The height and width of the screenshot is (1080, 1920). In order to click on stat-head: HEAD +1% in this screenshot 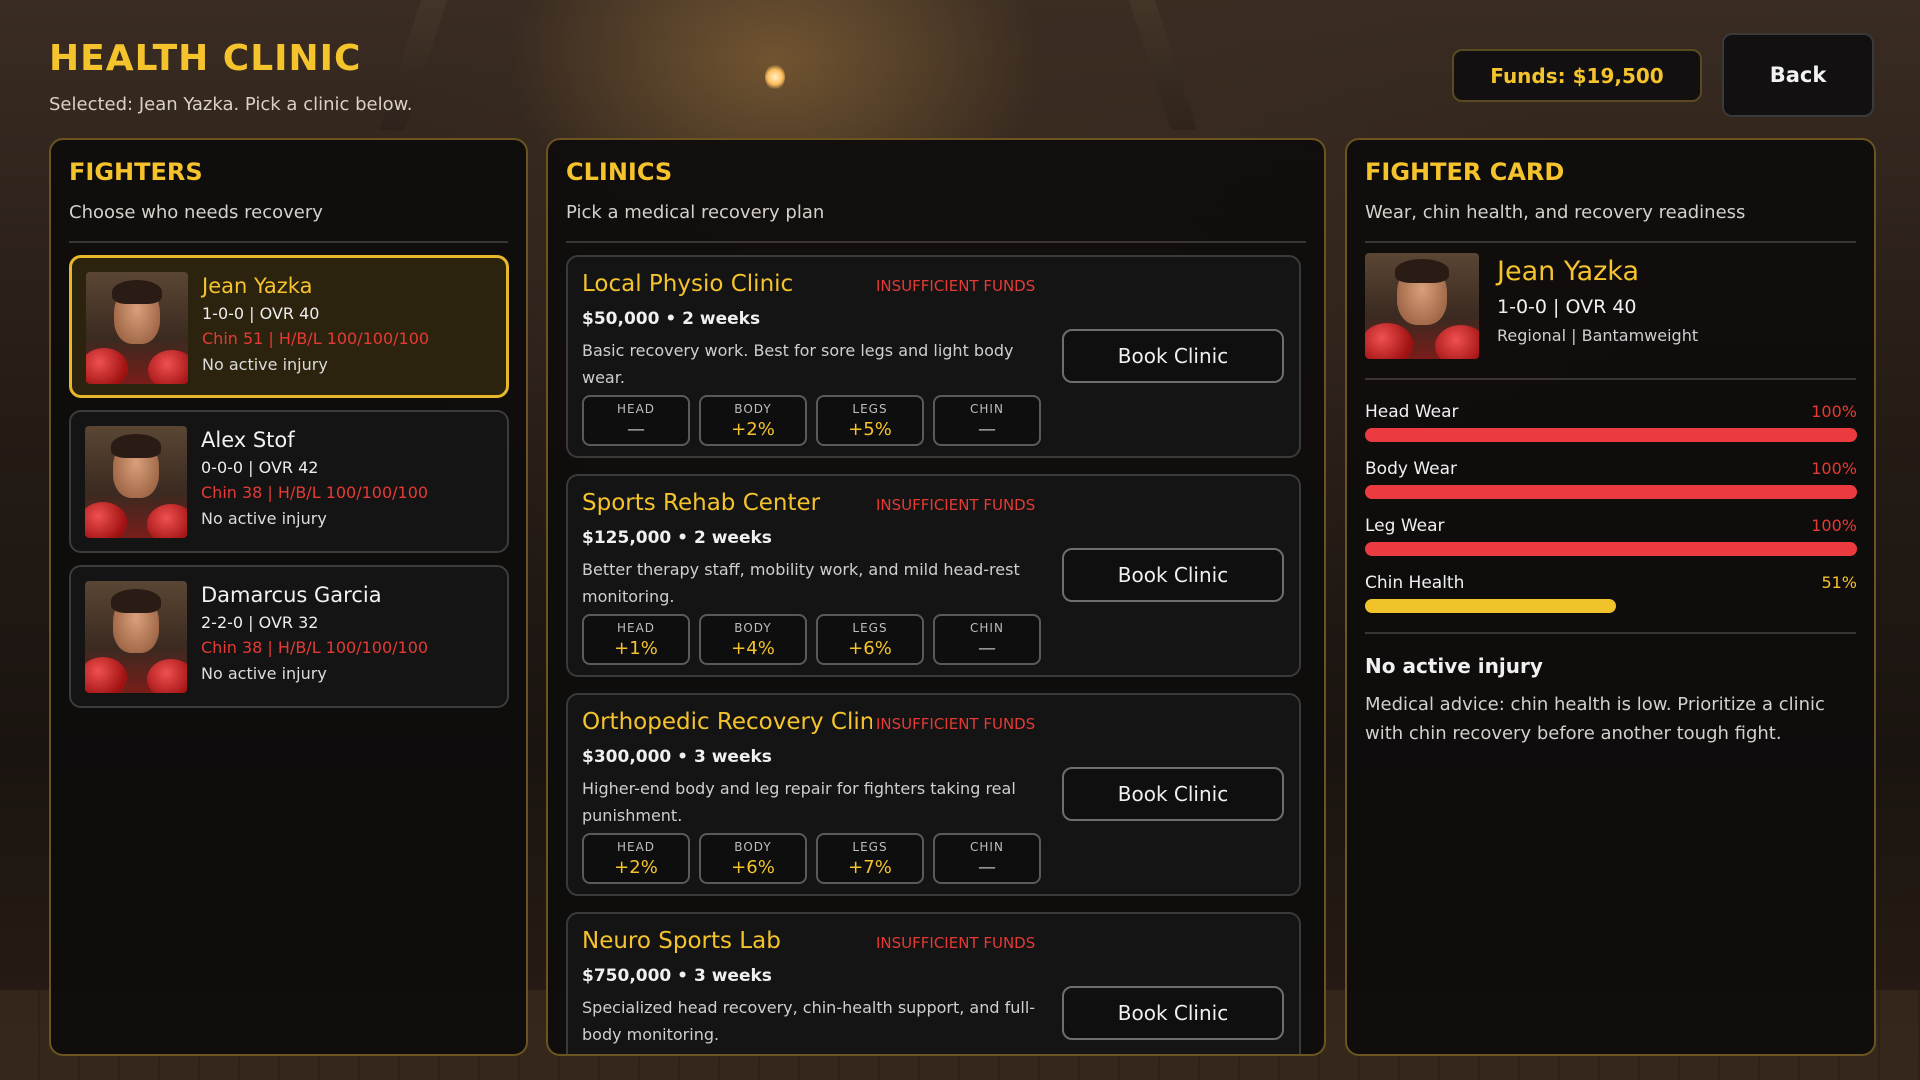, I will do `click(636, 639)`.